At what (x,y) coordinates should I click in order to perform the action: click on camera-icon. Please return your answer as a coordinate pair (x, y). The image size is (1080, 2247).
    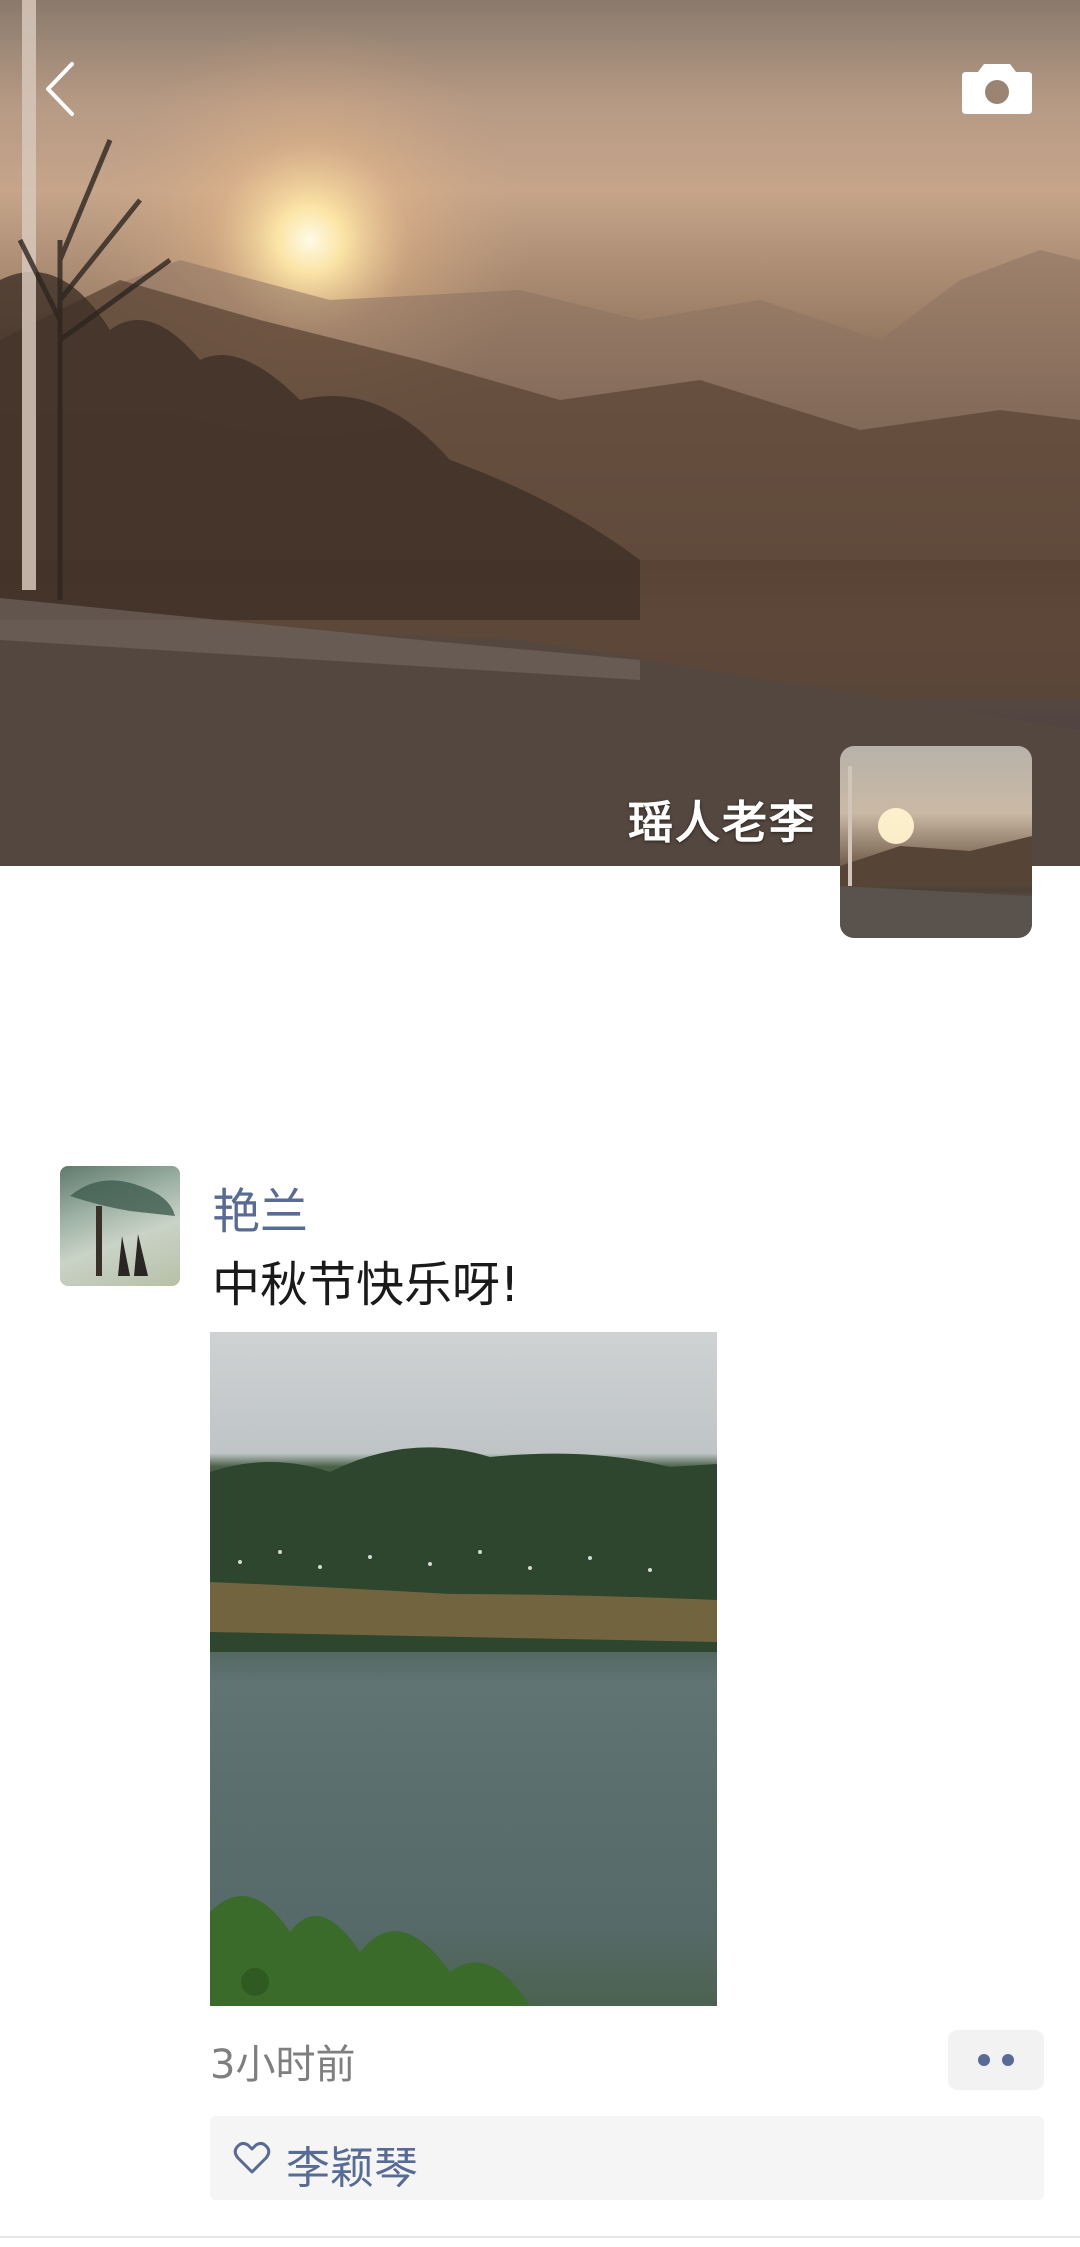
    Looking at the image, I should click on (997, 89).